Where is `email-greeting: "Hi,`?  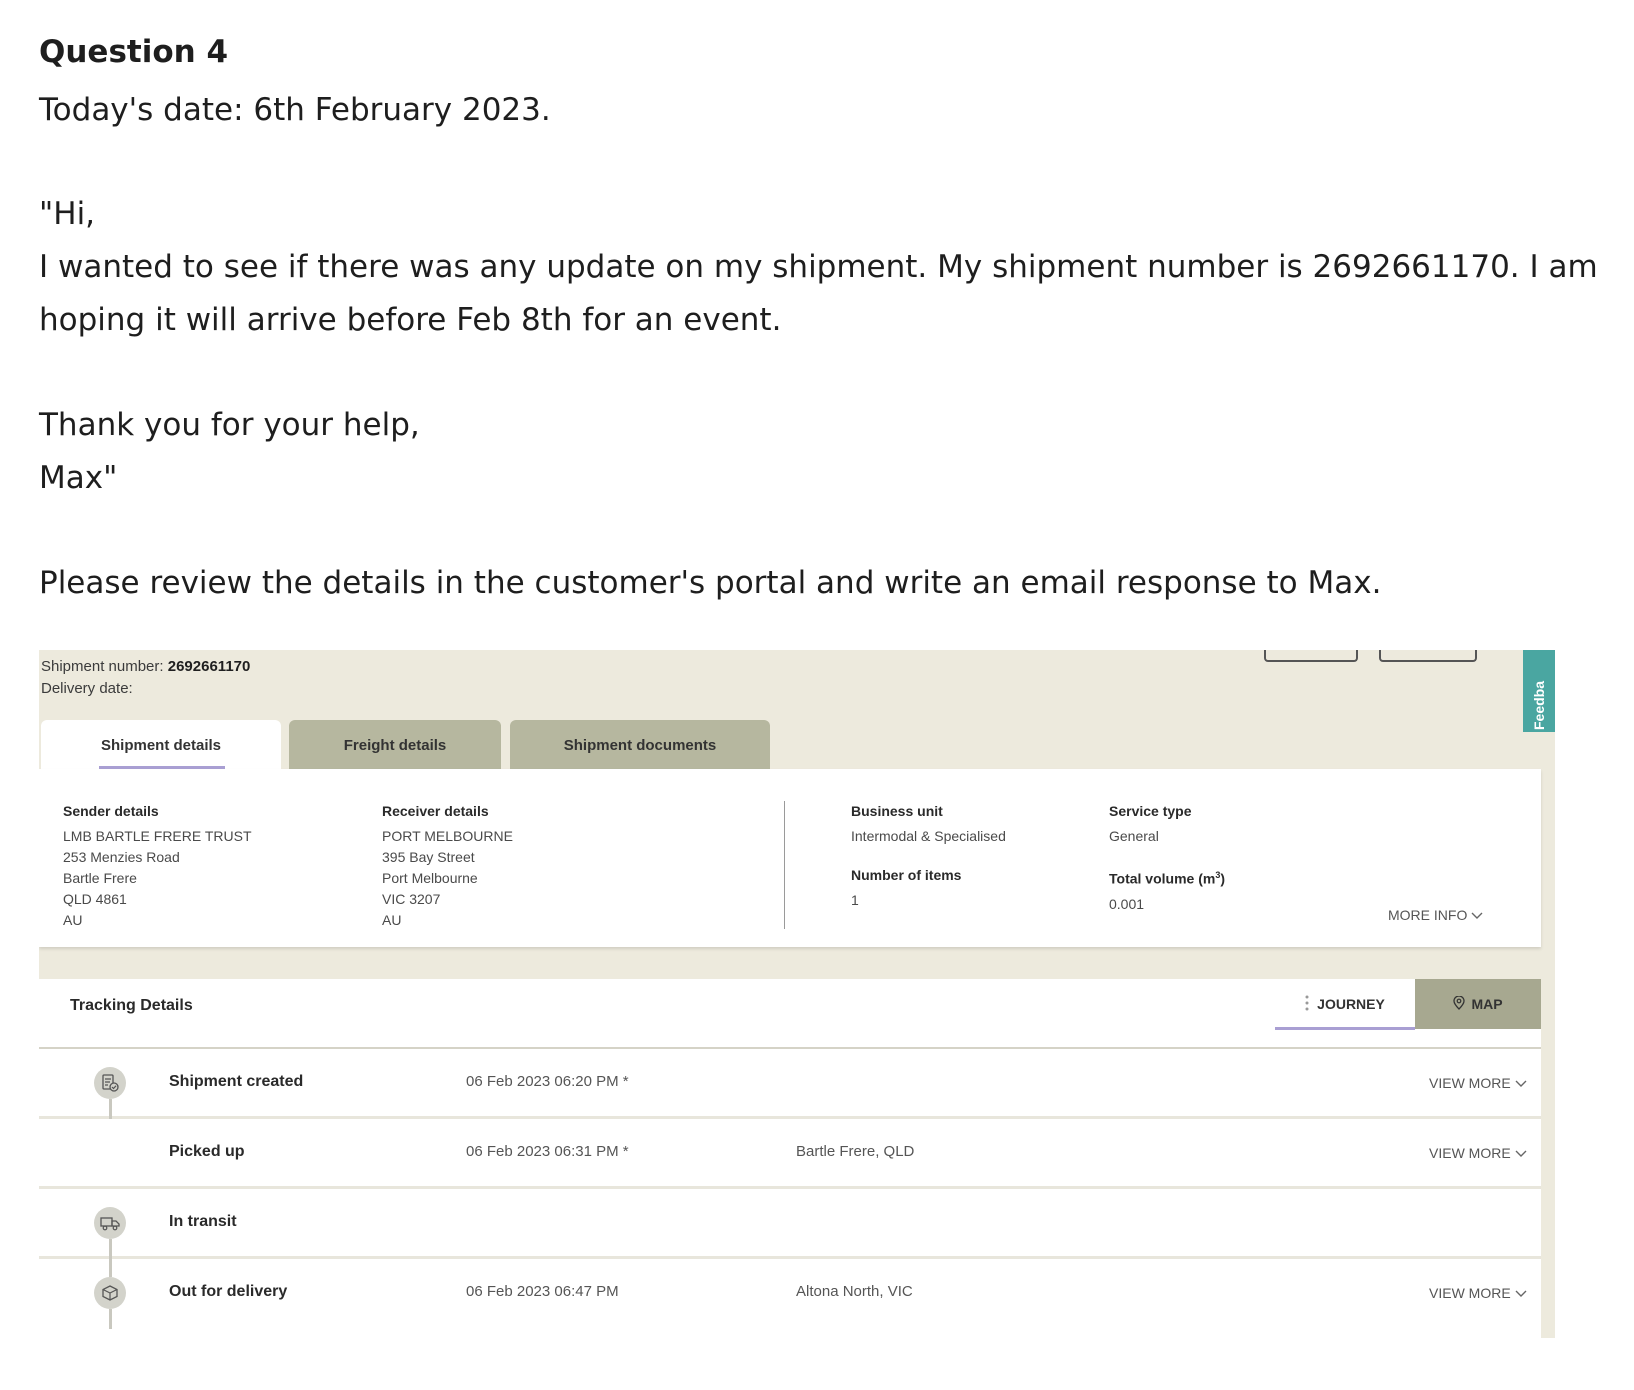
email-greeting: "Hi, is located at coordinates (67, 214).